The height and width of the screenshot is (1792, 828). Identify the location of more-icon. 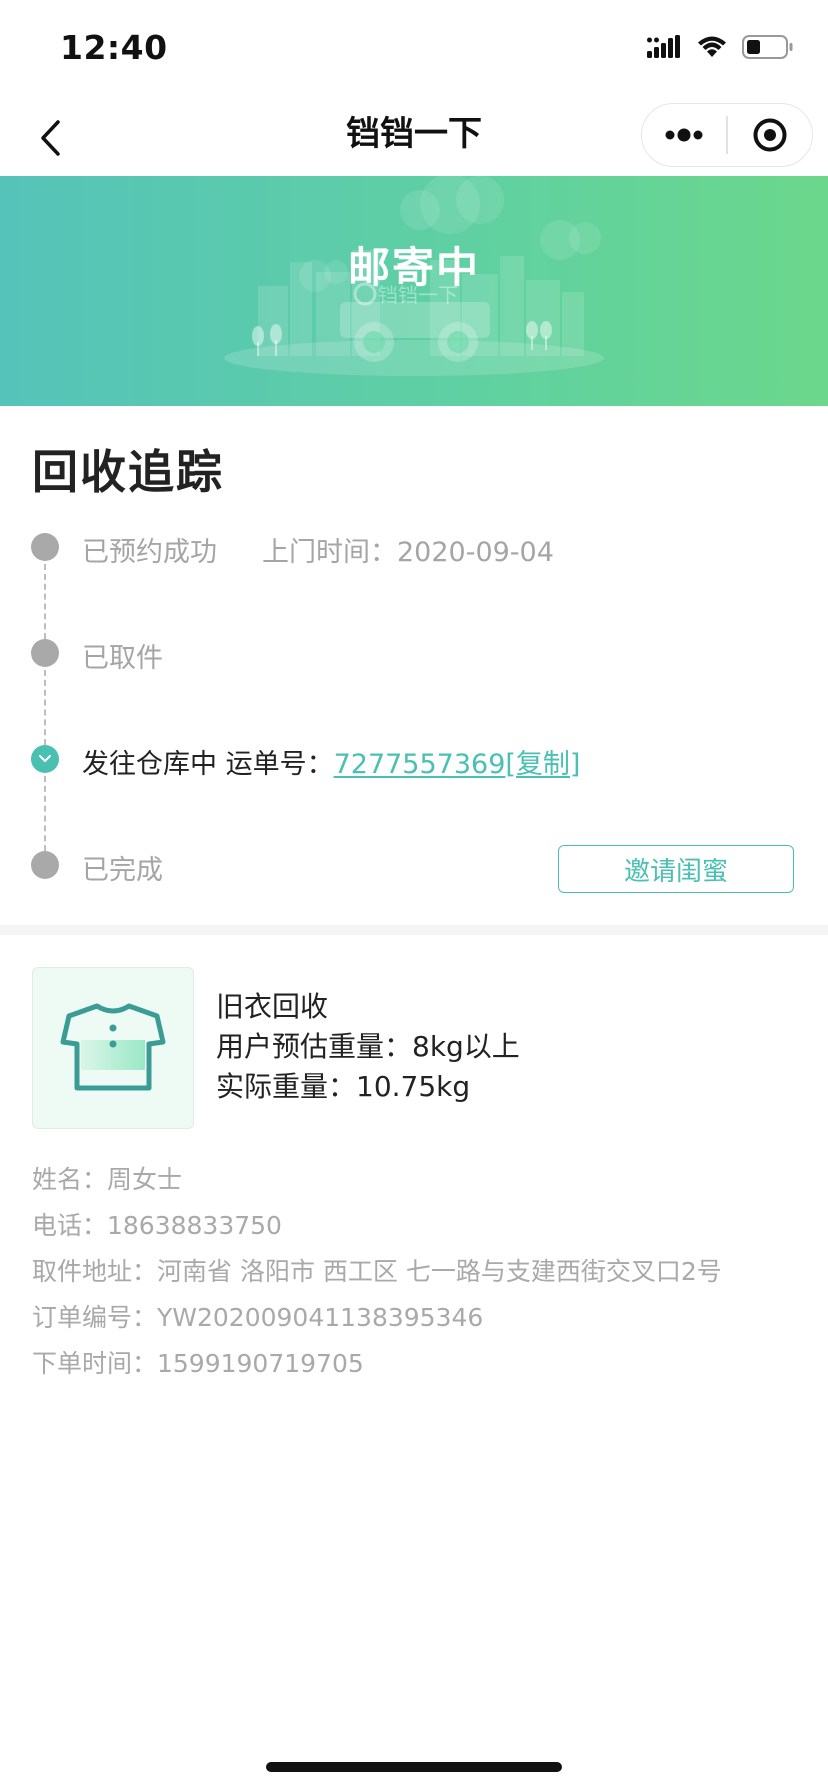
(684, 135).